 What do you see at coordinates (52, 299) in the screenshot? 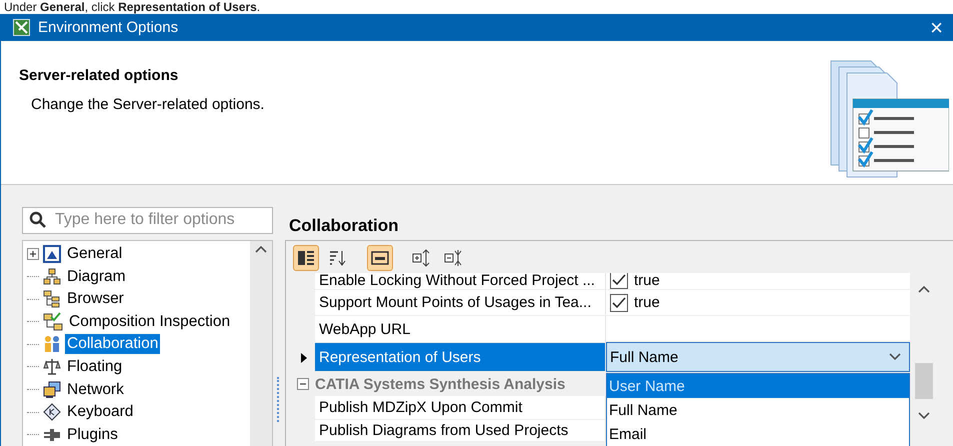
I see `folder-tree-icon` at bounding box center [52, 299].